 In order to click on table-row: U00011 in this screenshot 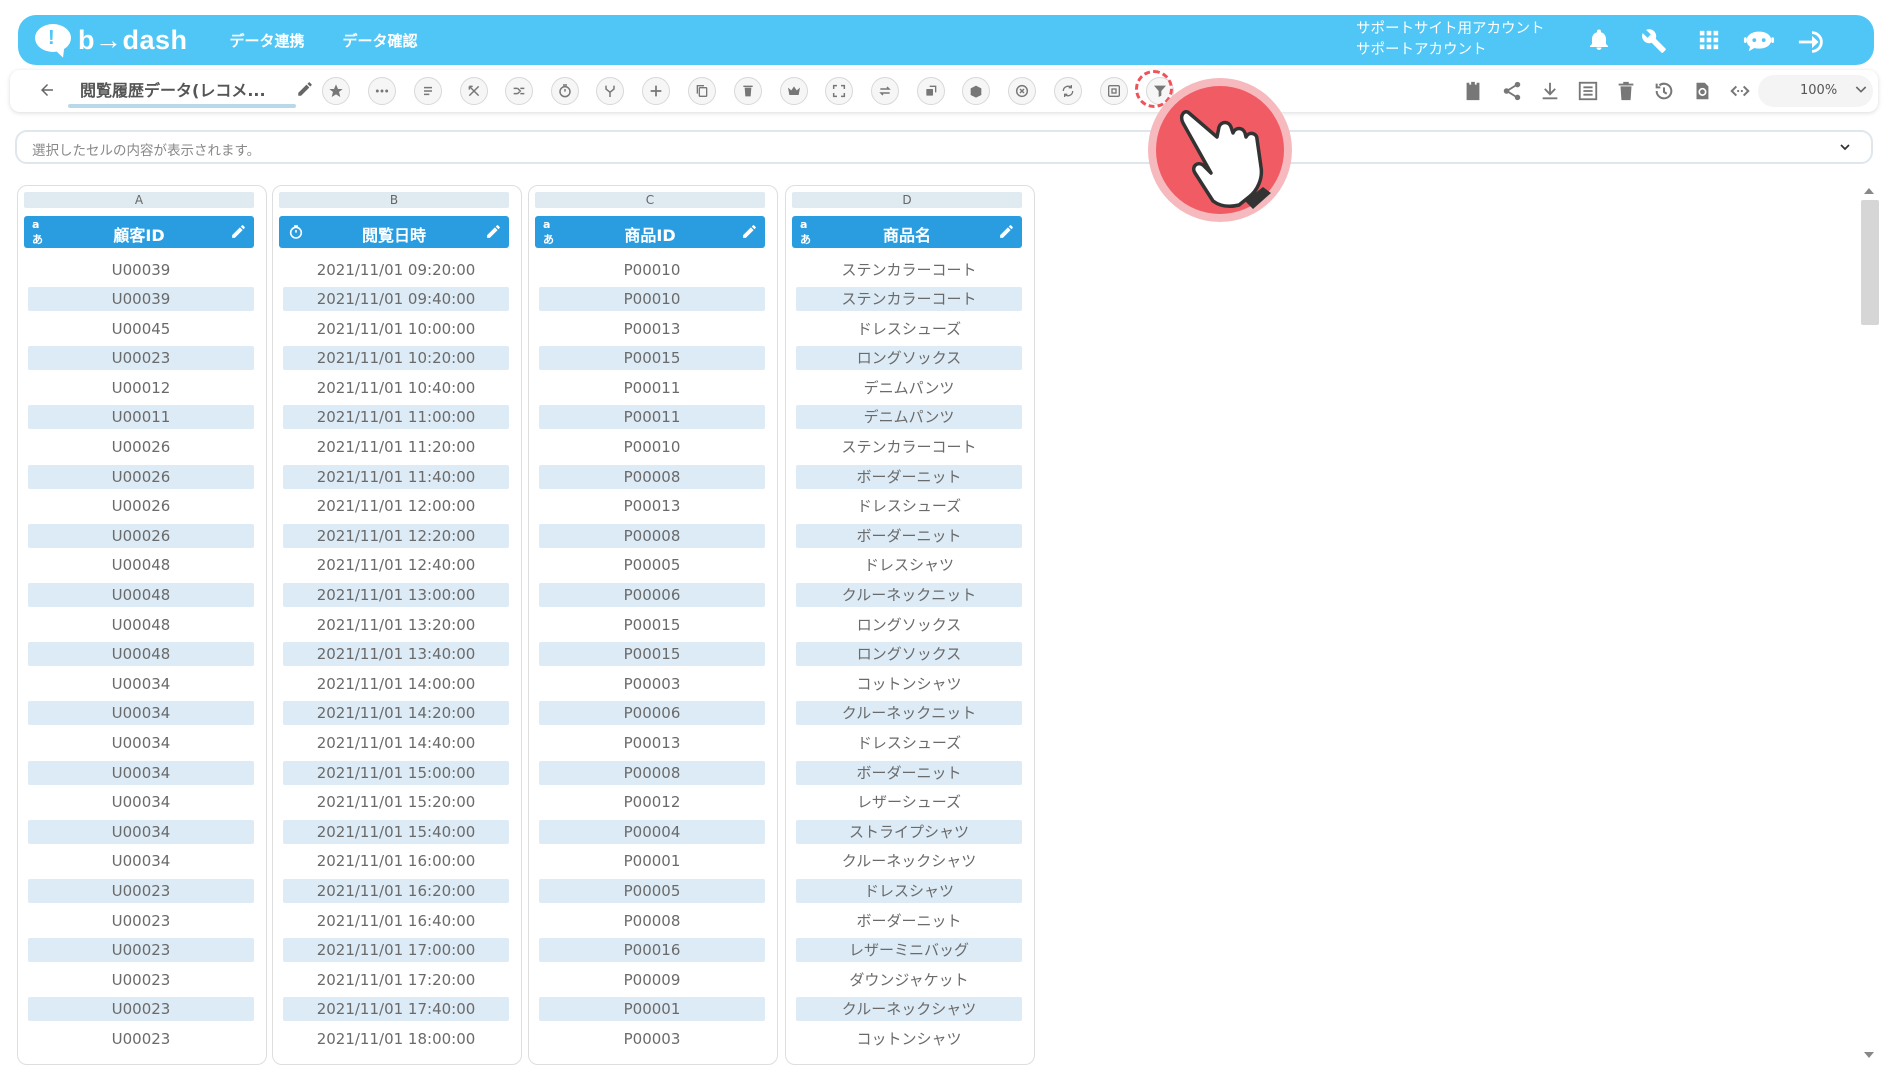, I will do `click(141, 418)`.